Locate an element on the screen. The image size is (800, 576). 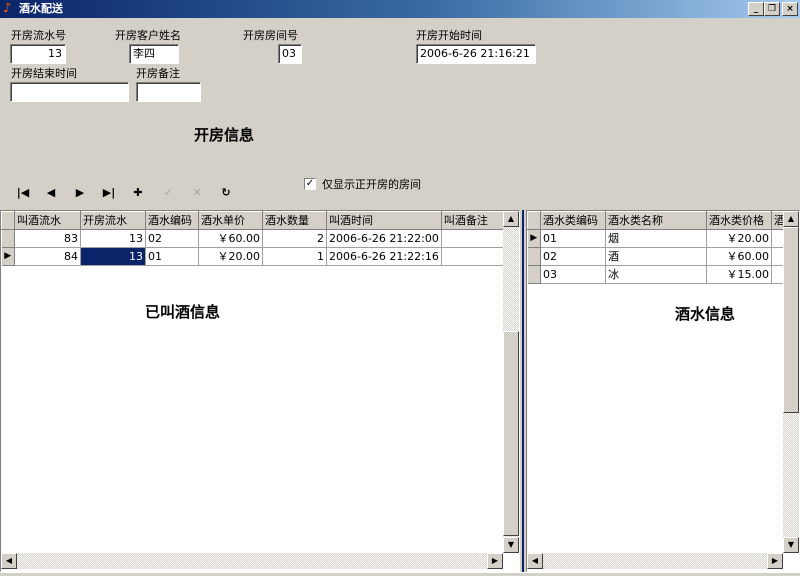
note-label: 开房备注 is located at coordinates (158, 73).